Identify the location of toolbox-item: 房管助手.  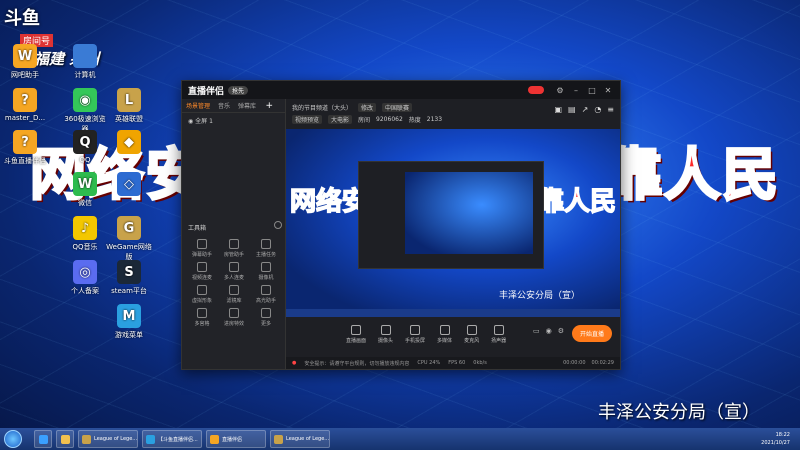
(234, 248).